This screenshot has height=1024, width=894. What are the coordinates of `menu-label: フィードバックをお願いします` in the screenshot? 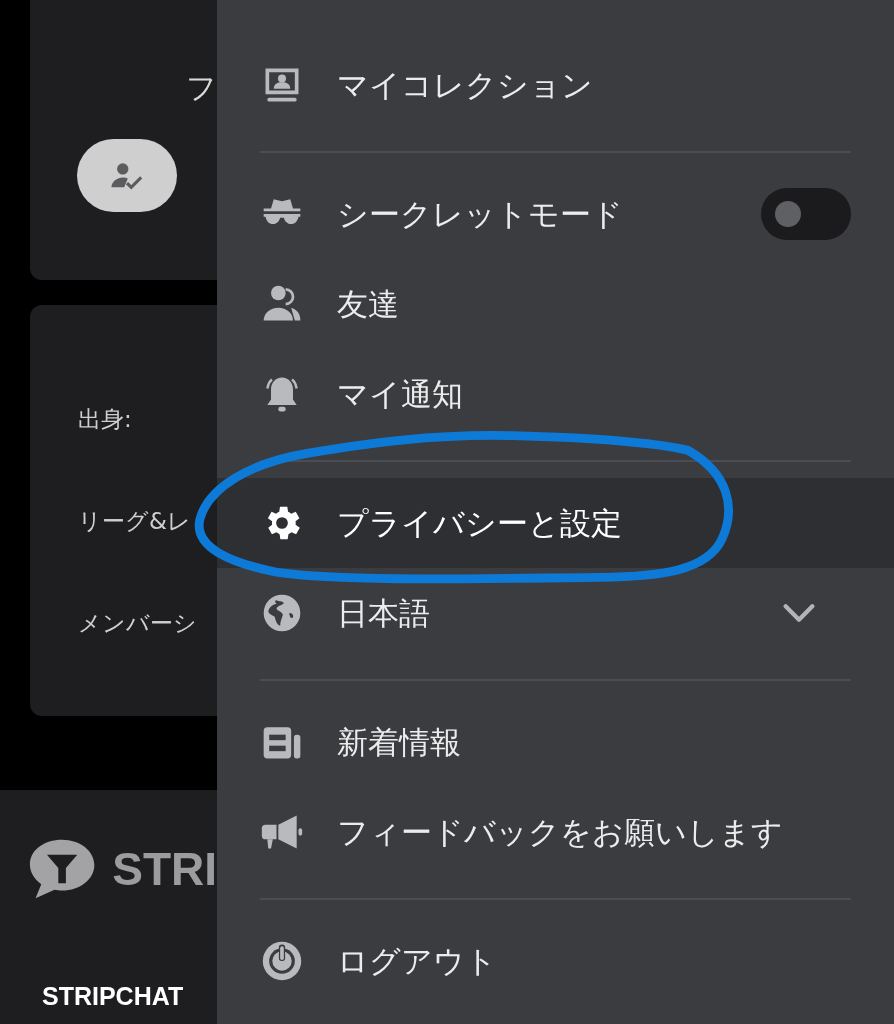 It's located at (560, 832).